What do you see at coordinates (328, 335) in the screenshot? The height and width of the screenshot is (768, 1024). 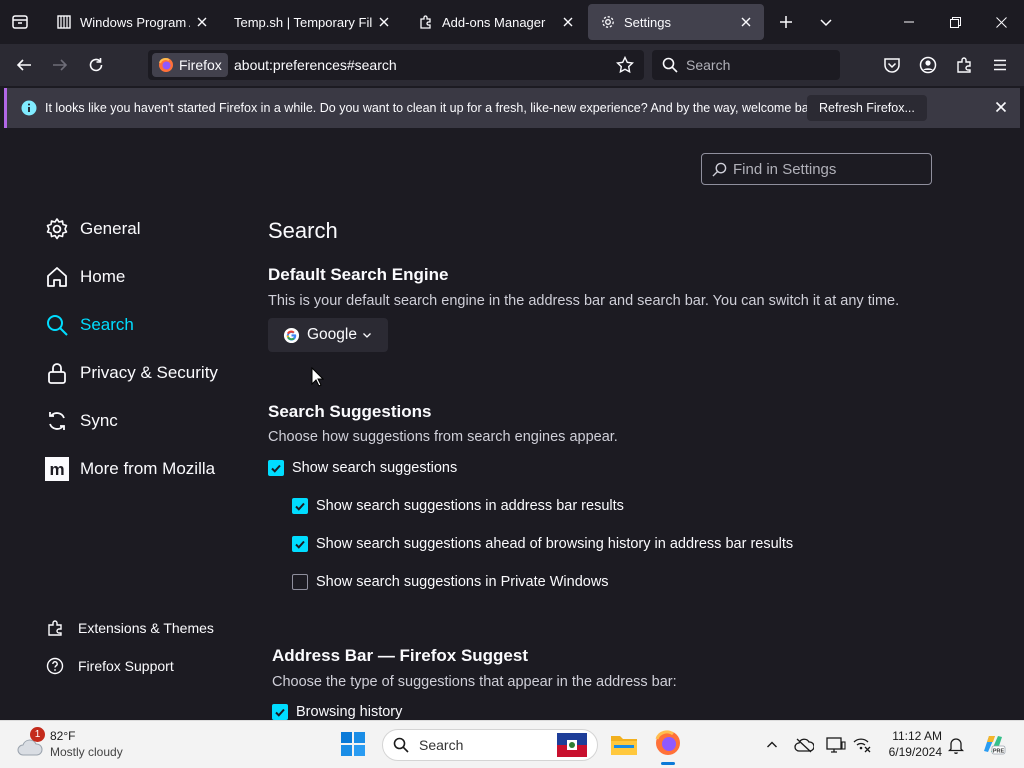 I see `default-engine-dropdown: Google` at bounding box center [328, 335].